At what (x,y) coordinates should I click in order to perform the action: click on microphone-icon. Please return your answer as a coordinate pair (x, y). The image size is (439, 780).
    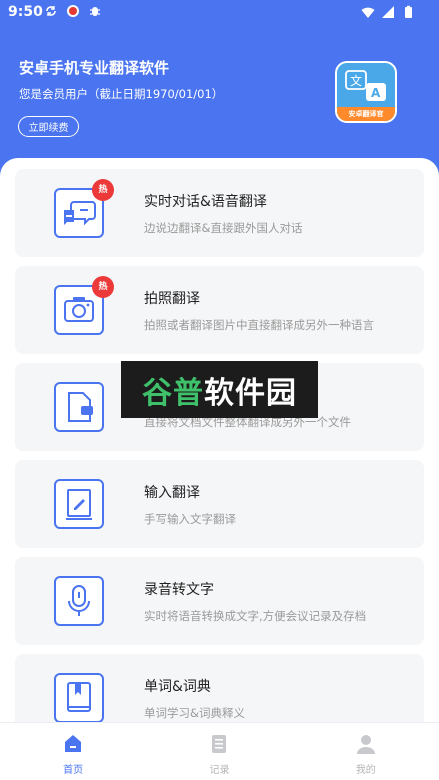
    Looking at the image, I should click on (79, 601).